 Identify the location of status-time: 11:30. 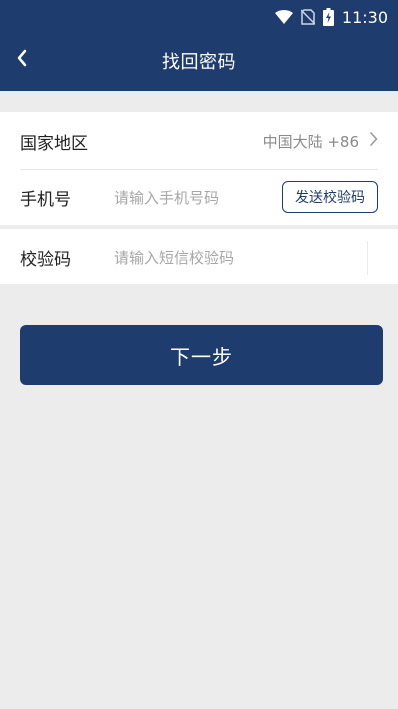
(364, 17).